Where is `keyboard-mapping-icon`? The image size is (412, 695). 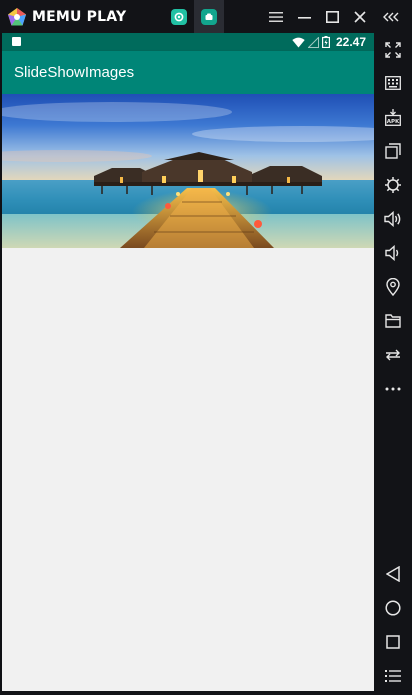 keyboard-mapping-icon is located at coordinates (393, 83).